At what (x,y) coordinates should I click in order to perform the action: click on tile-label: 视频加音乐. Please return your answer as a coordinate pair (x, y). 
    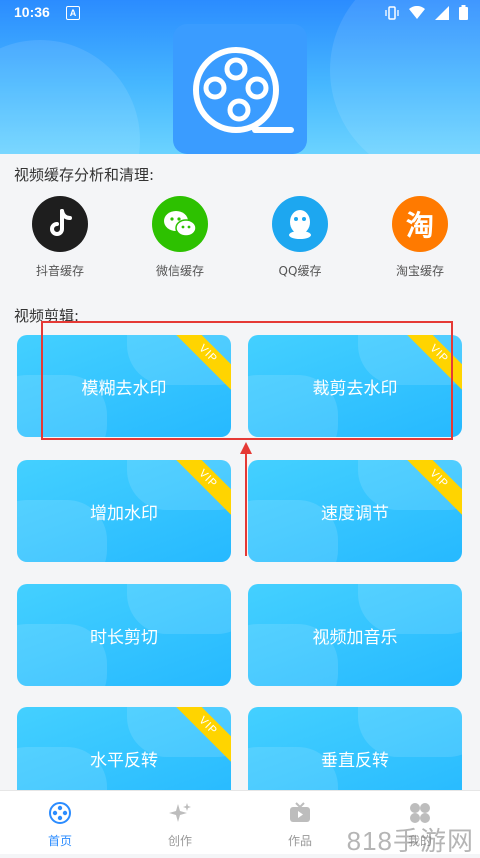
    Looking at the image, I should click on (355, 637).